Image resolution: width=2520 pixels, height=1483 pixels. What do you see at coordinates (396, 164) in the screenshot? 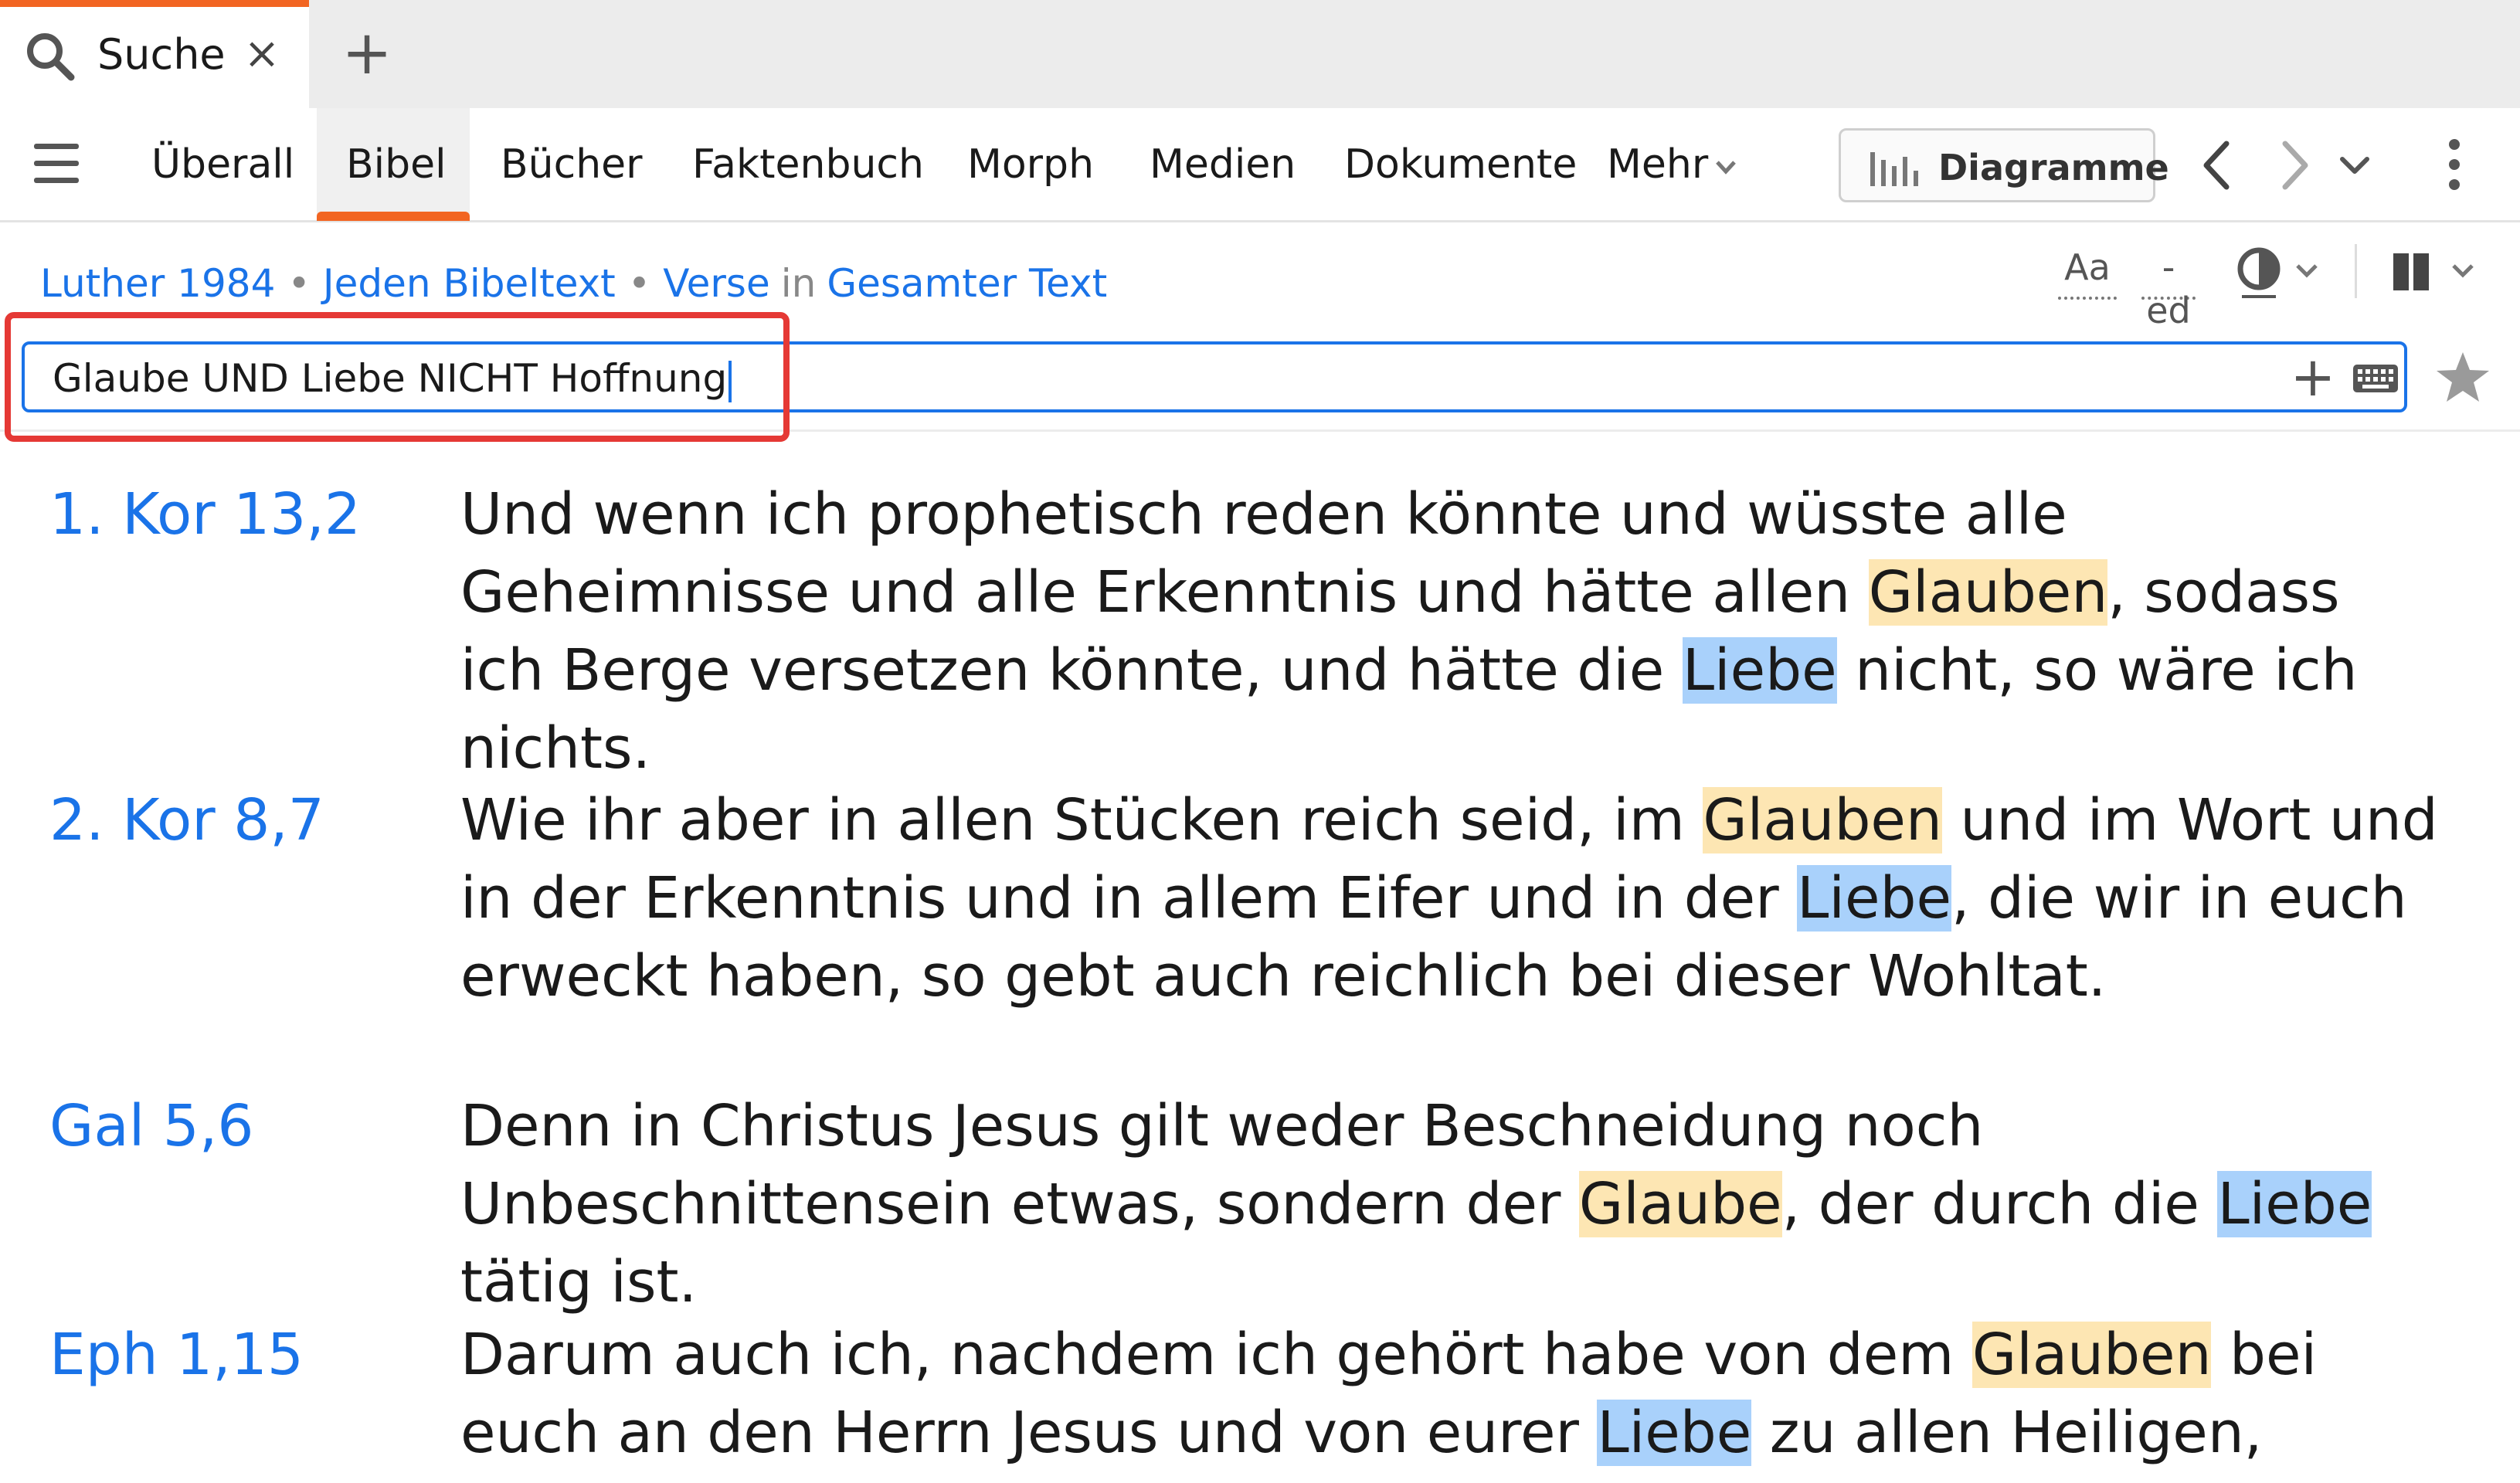
I see `nav-item-bibel: Bibel` at bounding box center [396, 164].